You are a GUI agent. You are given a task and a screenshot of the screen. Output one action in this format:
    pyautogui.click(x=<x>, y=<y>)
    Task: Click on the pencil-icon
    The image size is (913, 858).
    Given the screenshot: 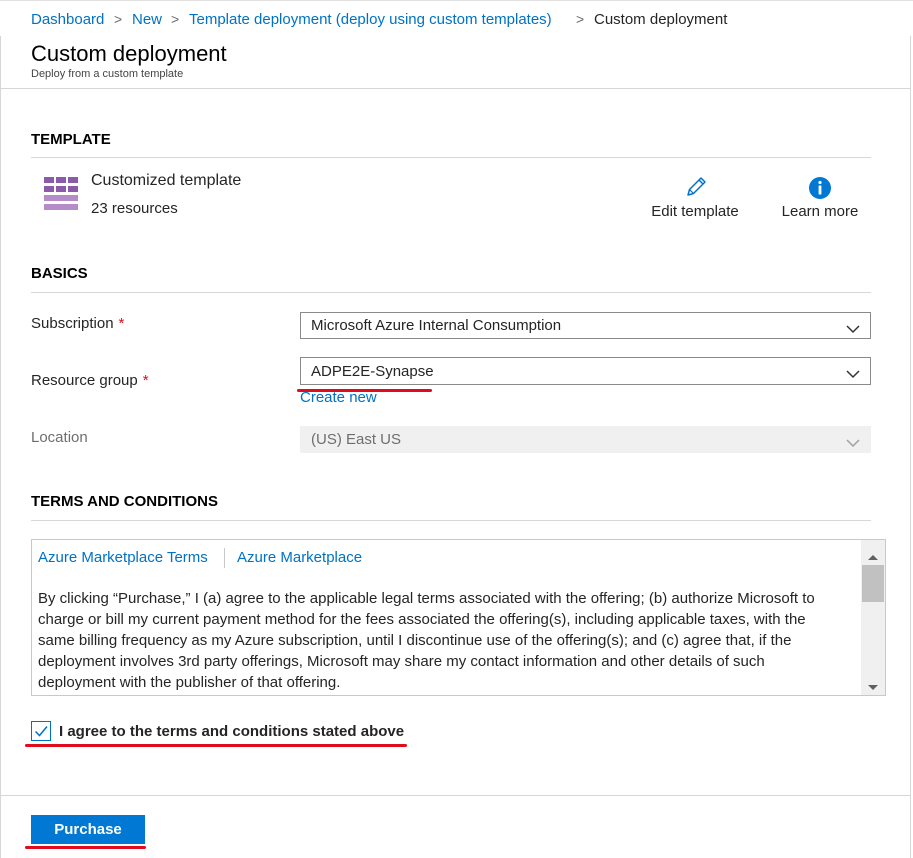 What is the action you would take?
    pyautogui.click(x=696, y=187)
    